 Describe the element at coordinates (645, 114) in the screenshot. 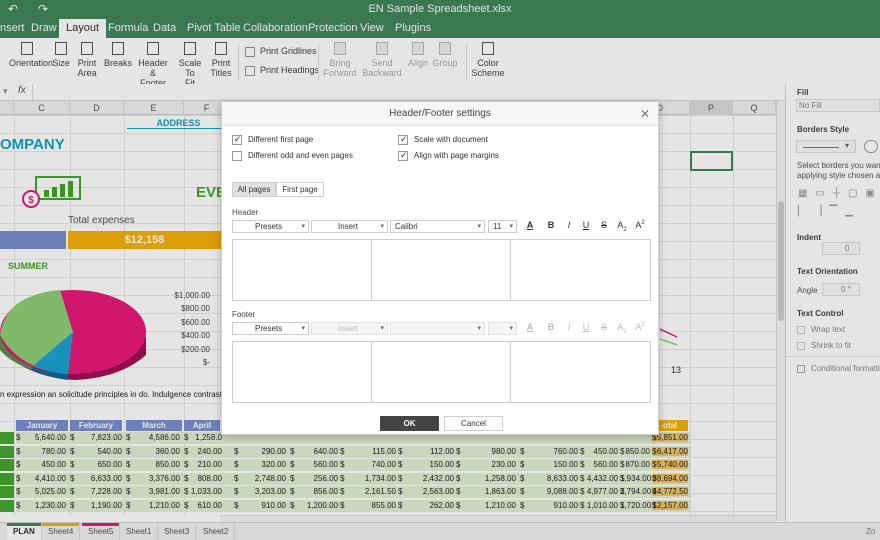

I see `close-icon: ✕` at that location.